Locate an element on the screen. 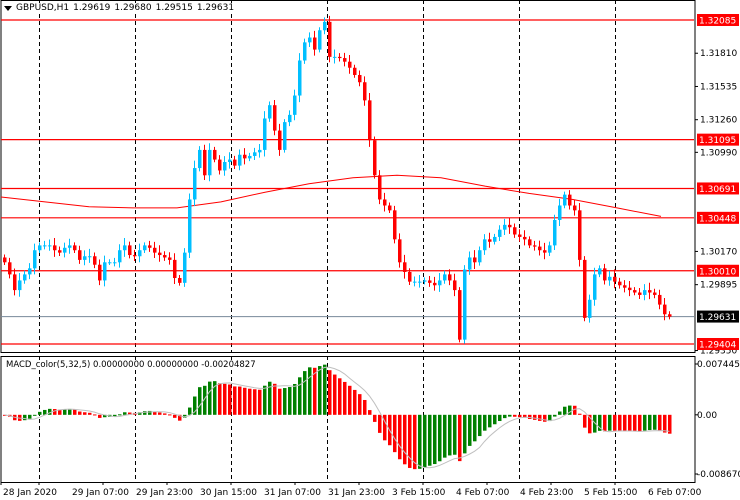 This screenshot has width=740, height=500. price-tick-label: 1.29895 is located at coordinates (718, 286).